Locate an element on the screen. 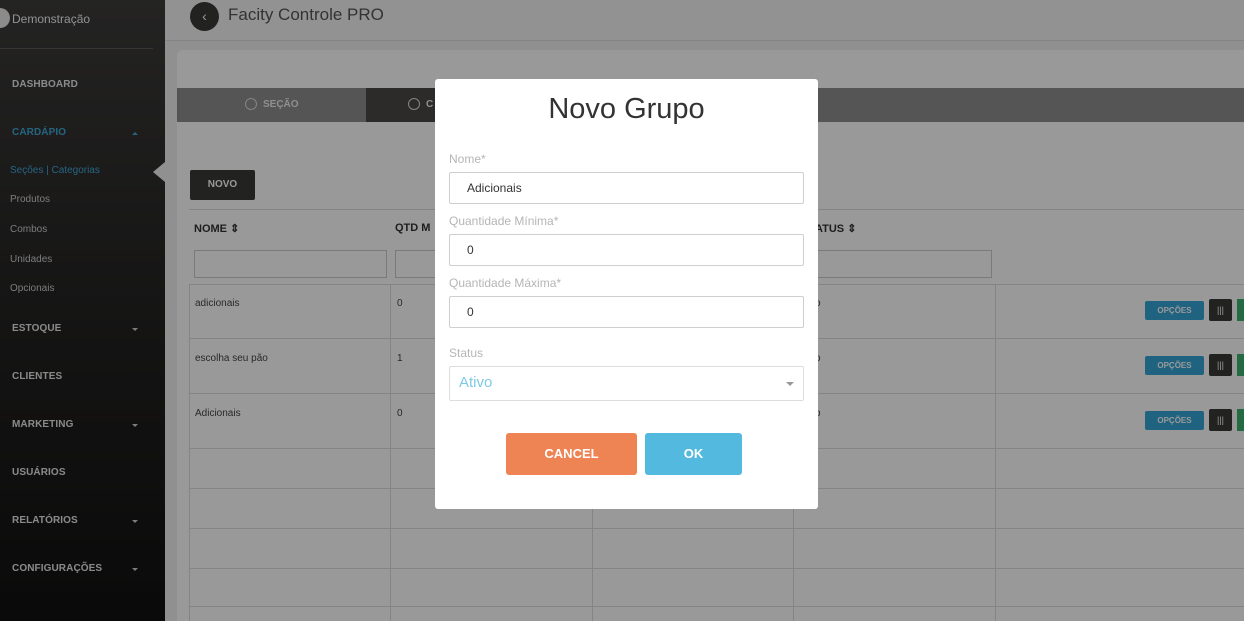 This screenshot has height=621, width=1244. nome-label: Nome* is located at coordinates (467, 159).